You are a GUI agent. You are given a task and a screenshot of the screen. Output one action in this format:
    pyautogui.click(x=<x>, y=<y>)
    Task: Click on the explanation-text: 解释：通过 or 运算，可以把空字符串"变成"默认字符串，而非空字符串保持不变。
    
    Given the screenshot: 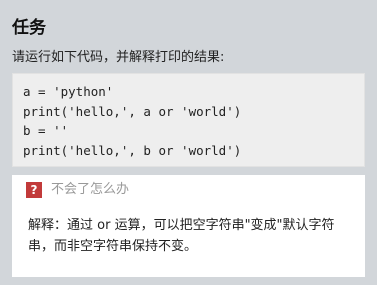 What is the action you would take?
    pyautogui.click(x=181, y=236)
    